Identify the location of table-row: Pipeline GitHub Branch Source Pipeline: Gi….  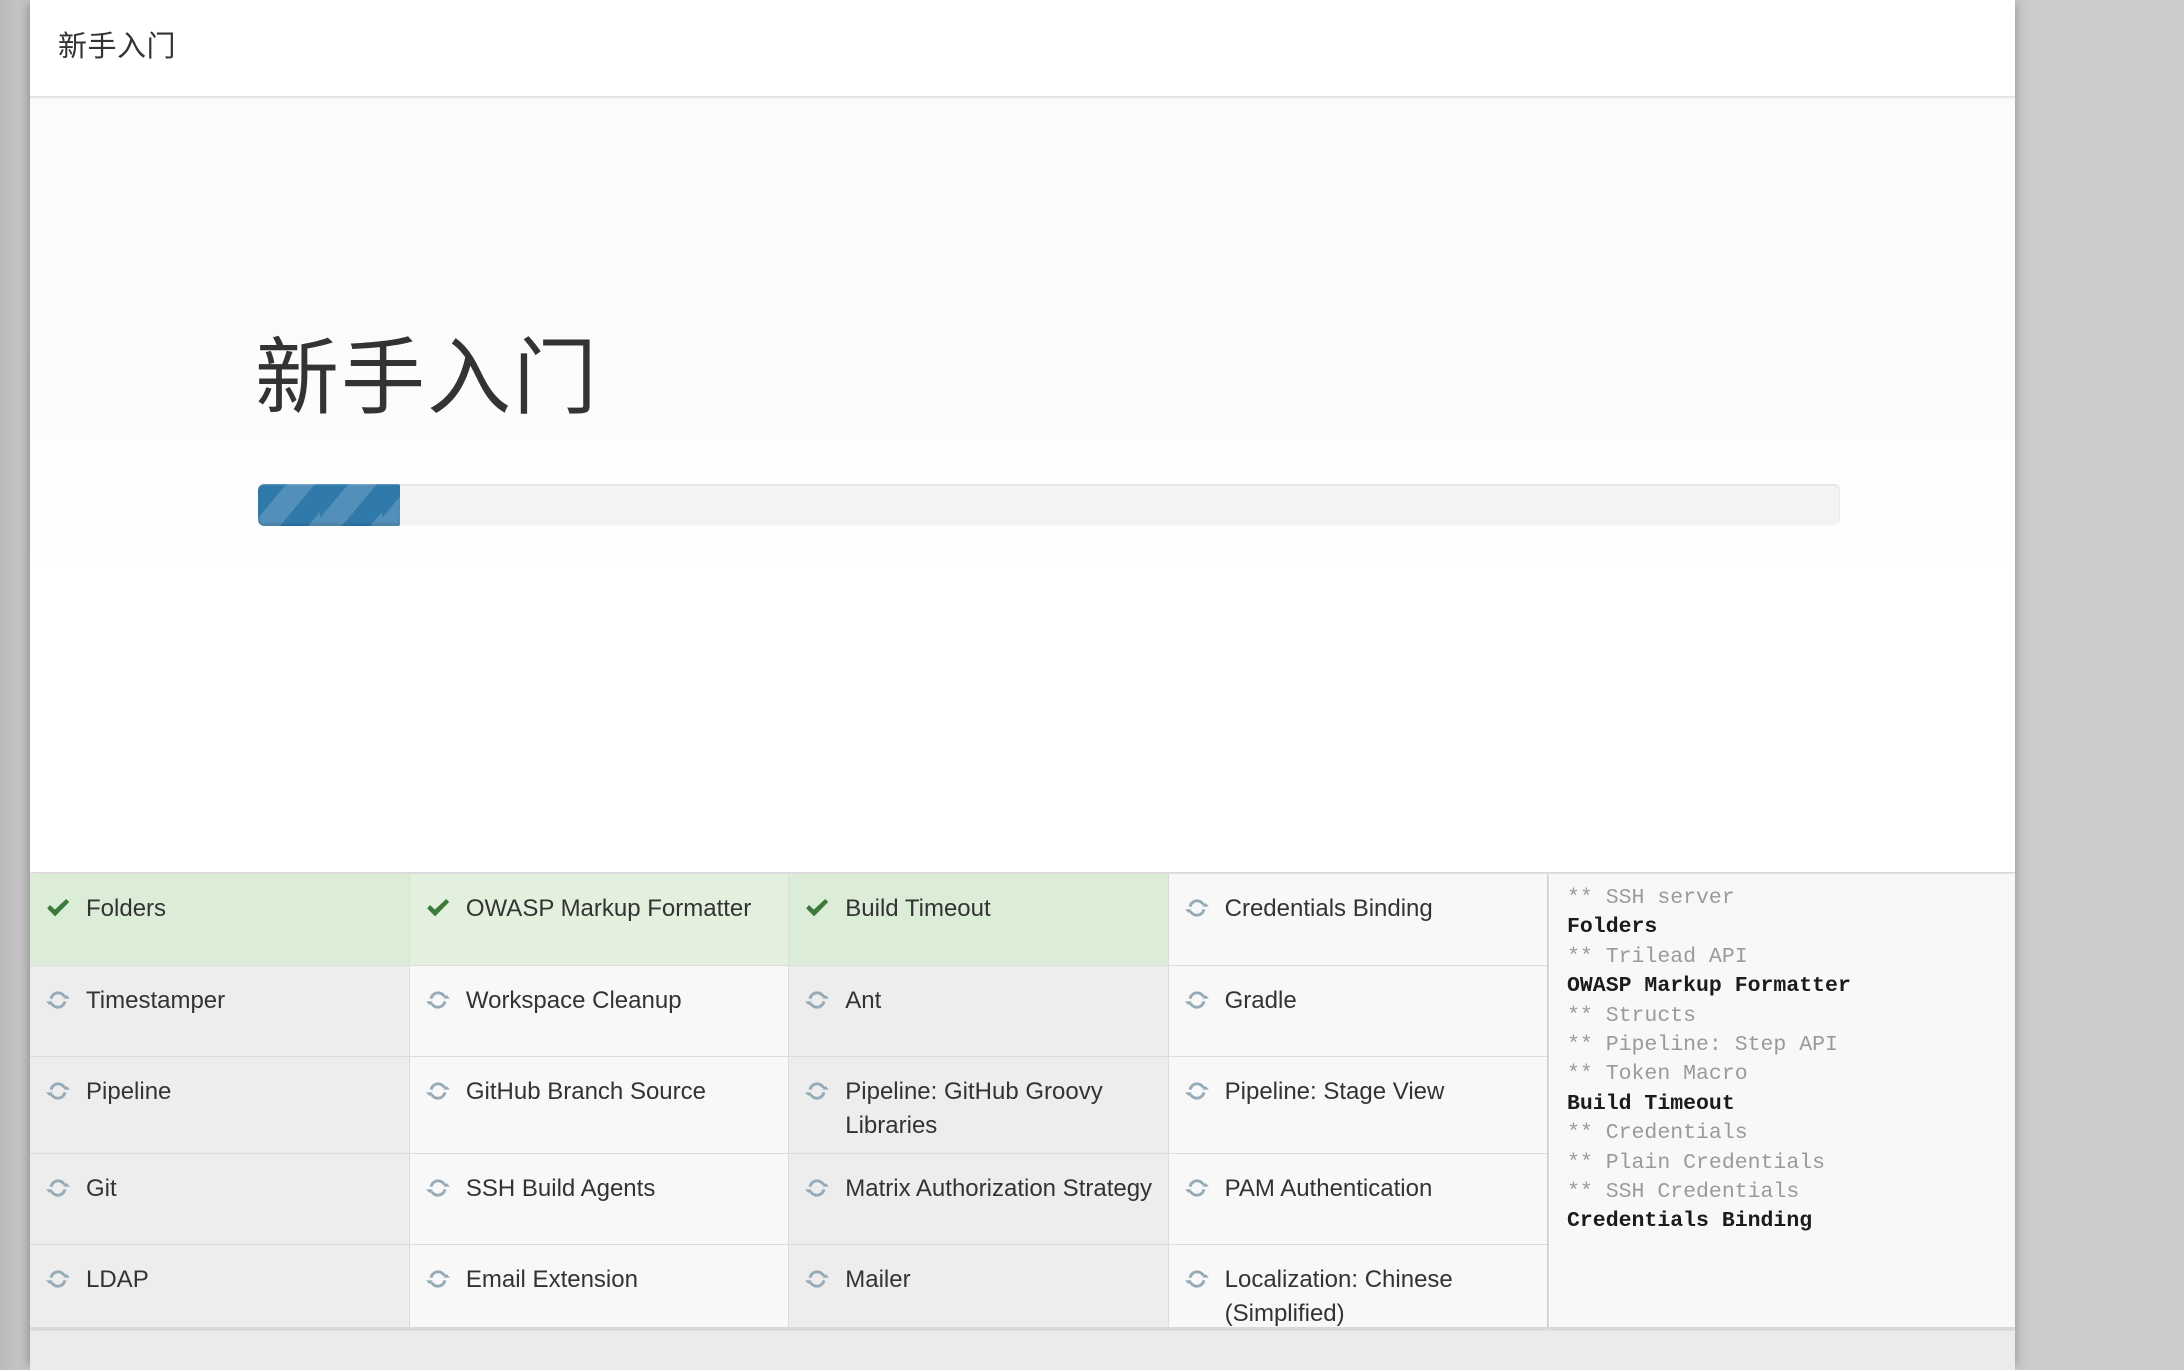
(788, 1105).